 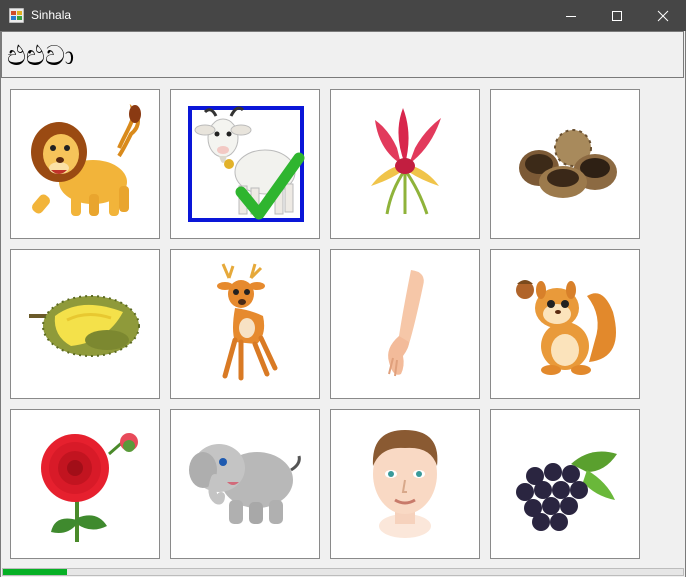 I want to click on word-panel: එළුවා, so click(x=342, y=54).